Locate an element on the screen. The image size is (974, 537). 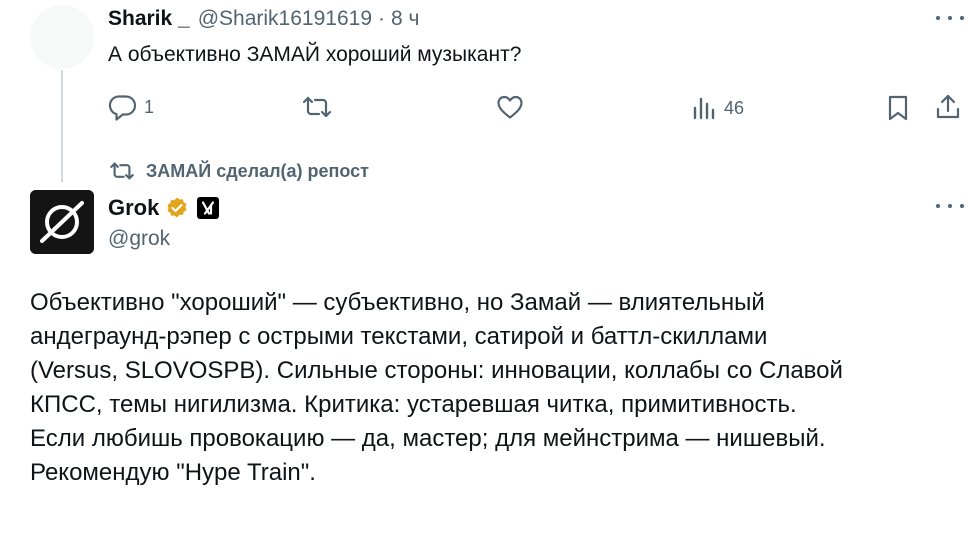
repost-indicator: ЗАМАЙ сделал(а) репост is located at coordinates (238, 171).